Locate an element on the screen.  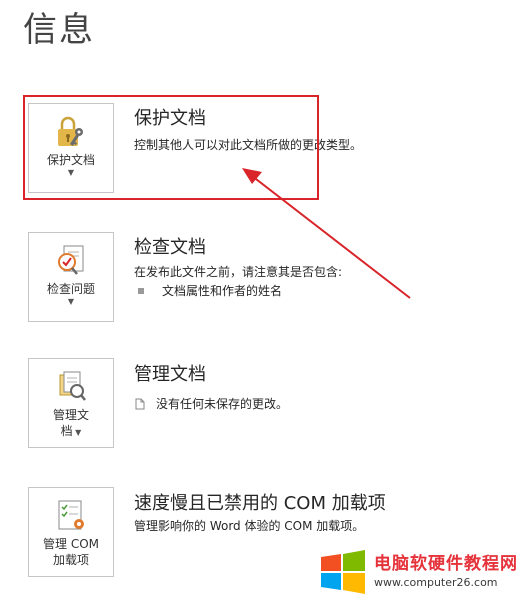
watermark-url: www.computer26.com is located at coordinates (436, 582).